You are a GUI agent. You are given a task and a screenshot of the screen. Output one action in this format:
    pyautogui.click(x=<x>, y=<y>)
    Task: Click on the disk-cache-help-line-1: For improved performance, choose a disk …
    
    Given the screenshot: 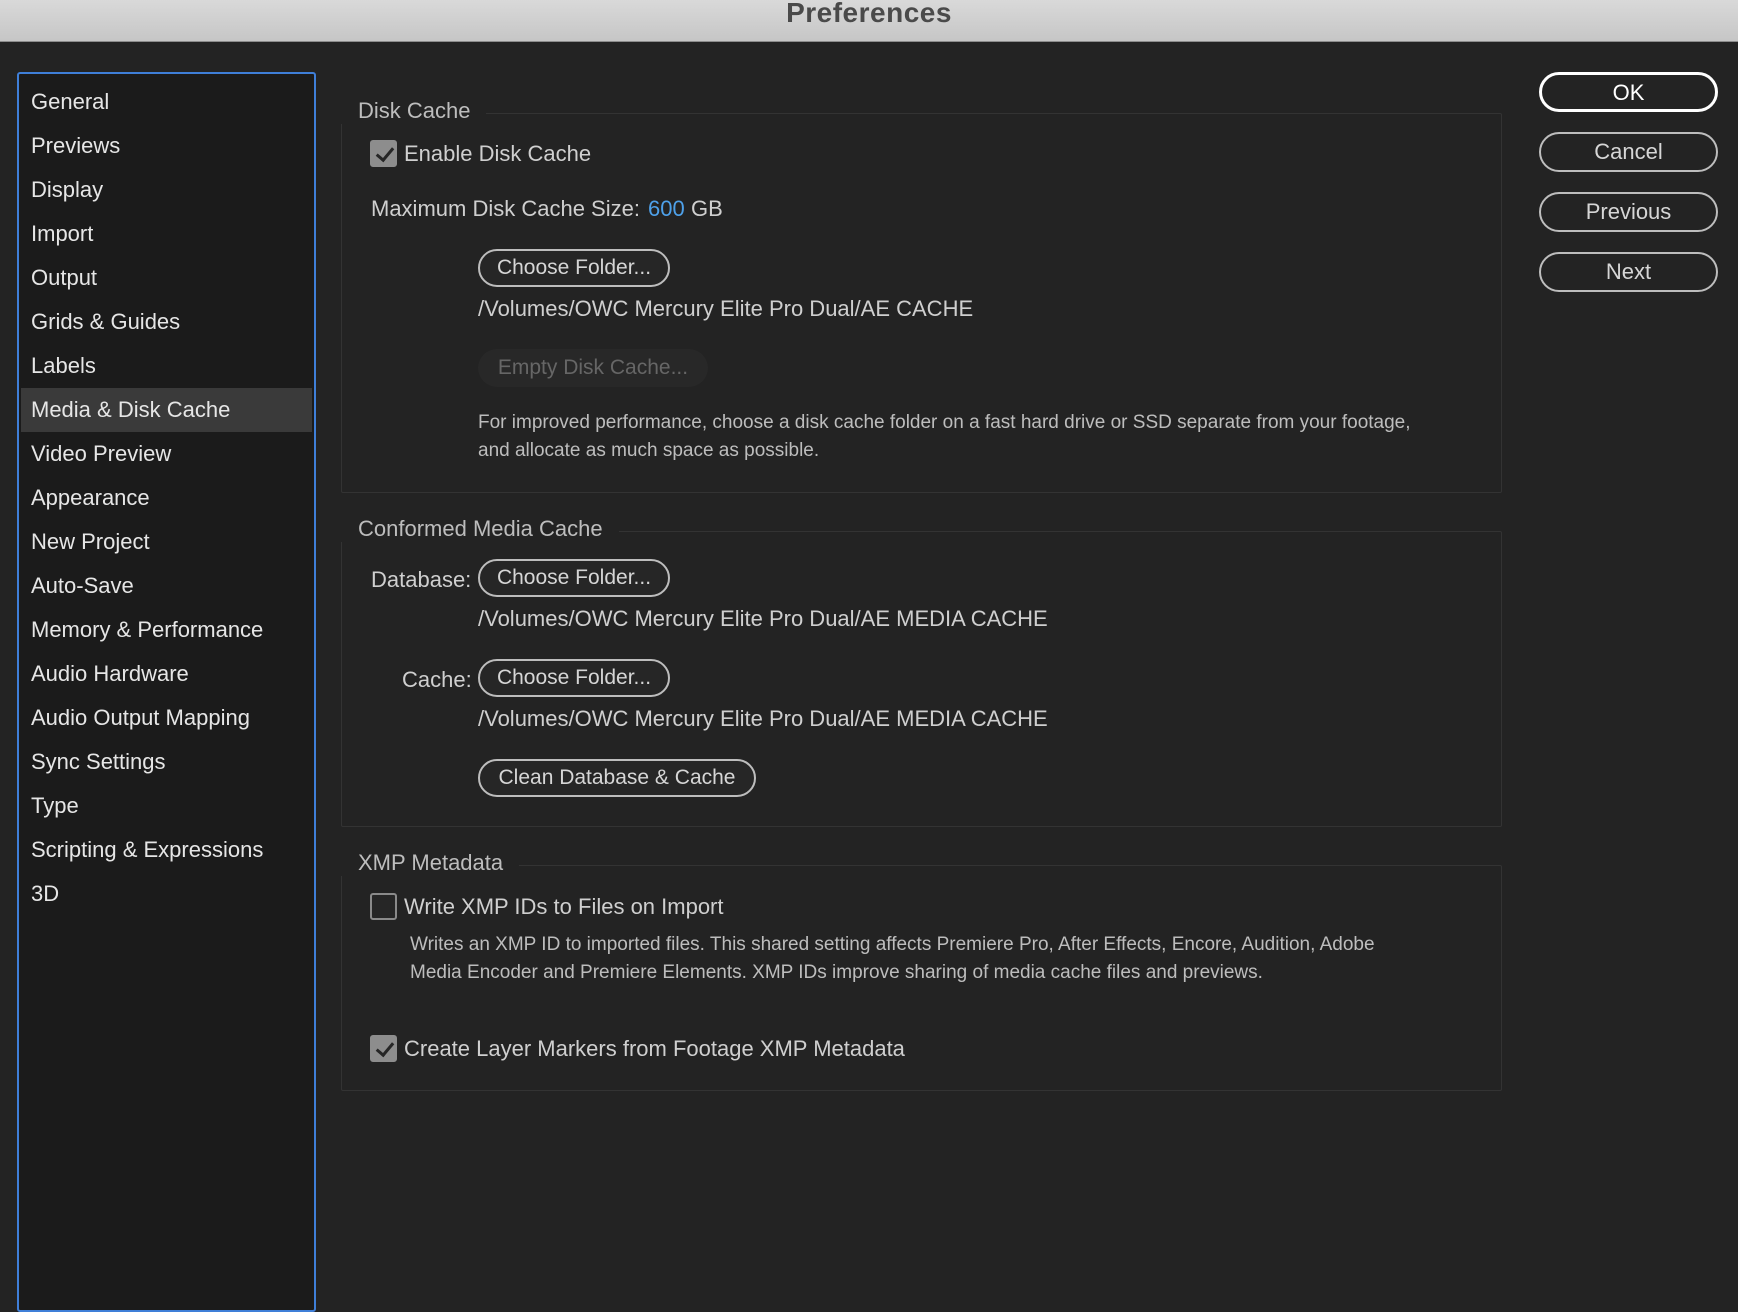 What is the action you would take?
    pyautogui.click(x=944, y=422)
    